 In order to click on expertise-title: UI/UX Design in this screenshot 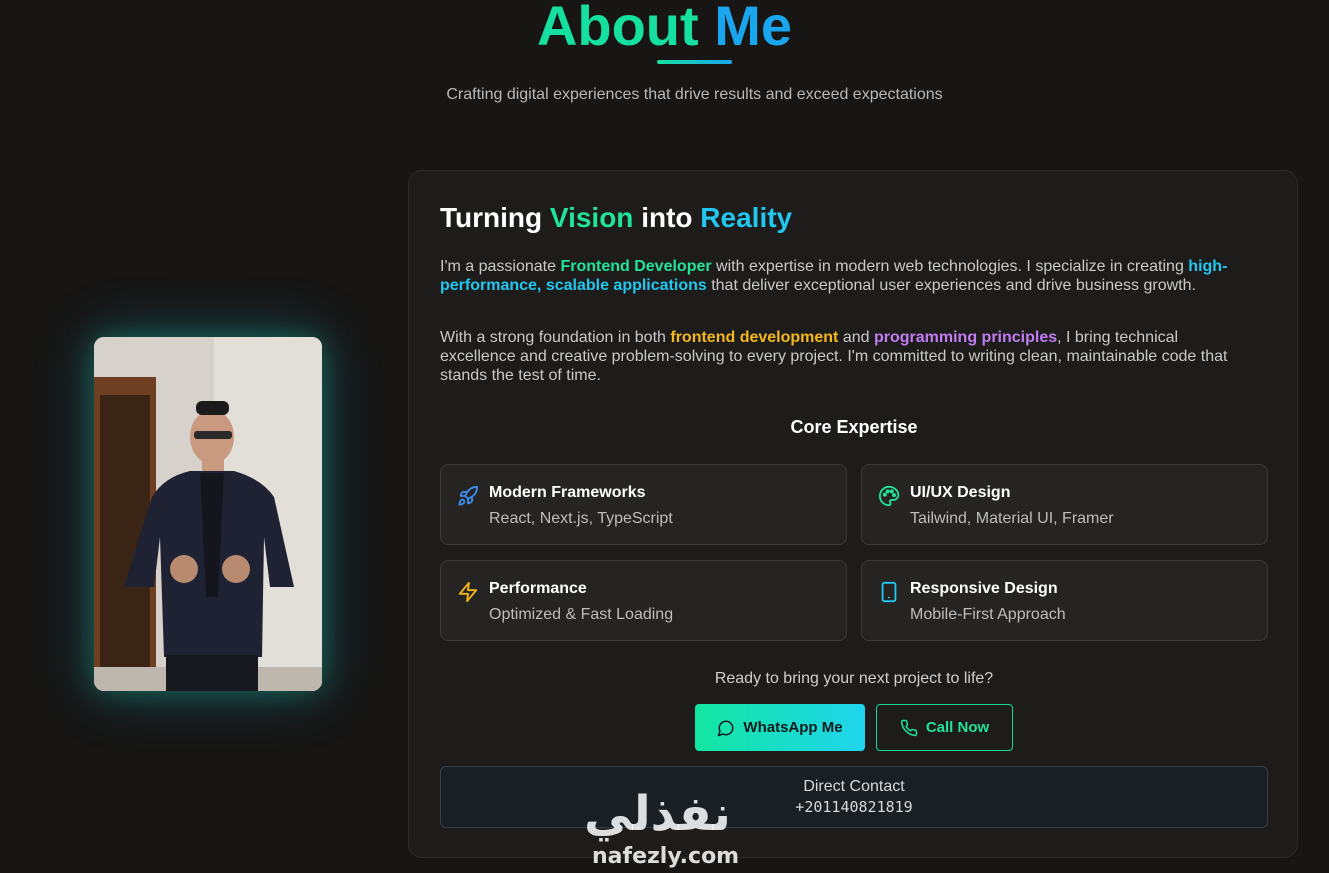, I will do `click(960, 492)`.